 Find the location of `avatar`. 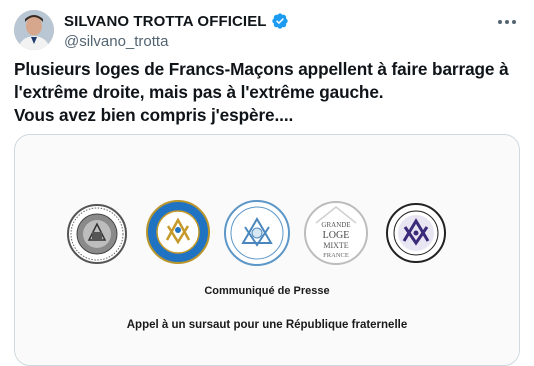

avatar is located at coordinates (34, 30).